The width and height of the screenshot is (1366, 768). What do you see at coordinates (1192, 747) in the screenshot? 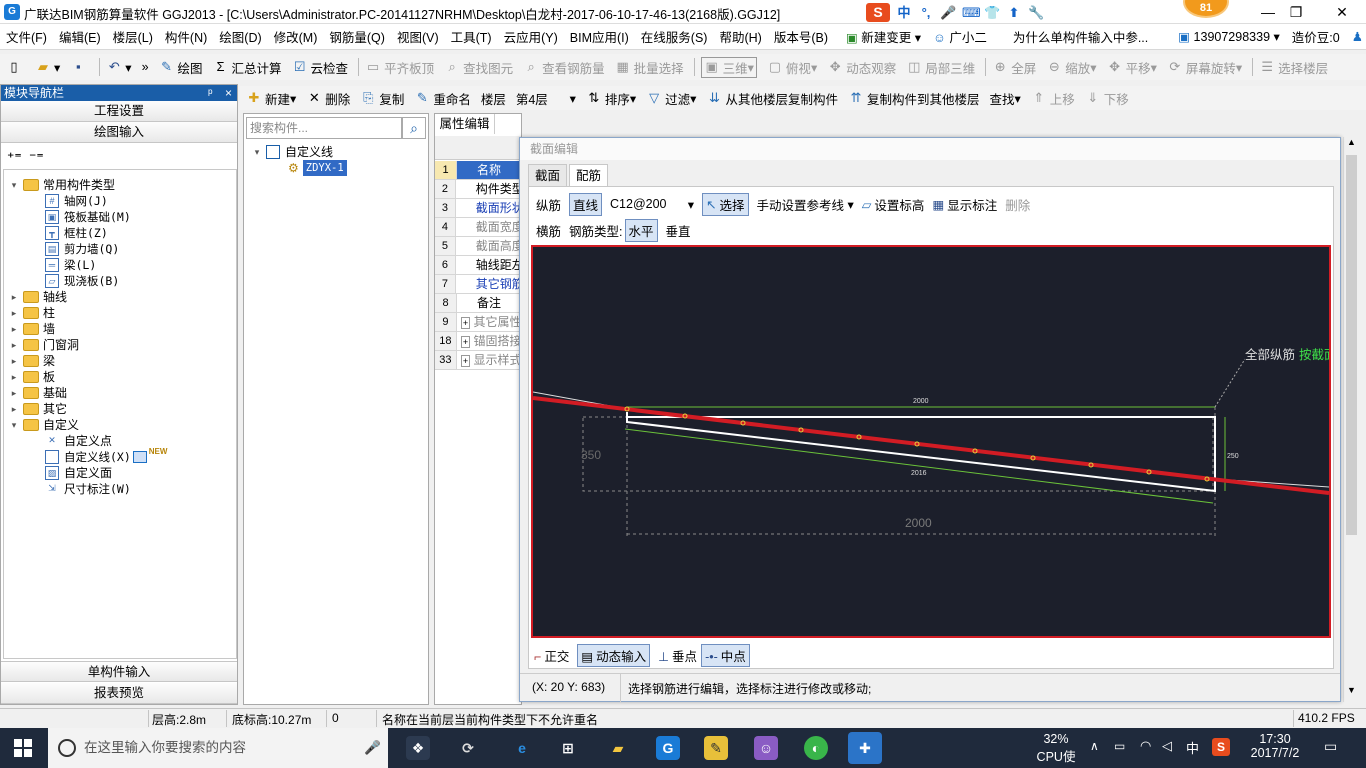
I see `language-indicator: 中` at bounding box center [1192, 747].